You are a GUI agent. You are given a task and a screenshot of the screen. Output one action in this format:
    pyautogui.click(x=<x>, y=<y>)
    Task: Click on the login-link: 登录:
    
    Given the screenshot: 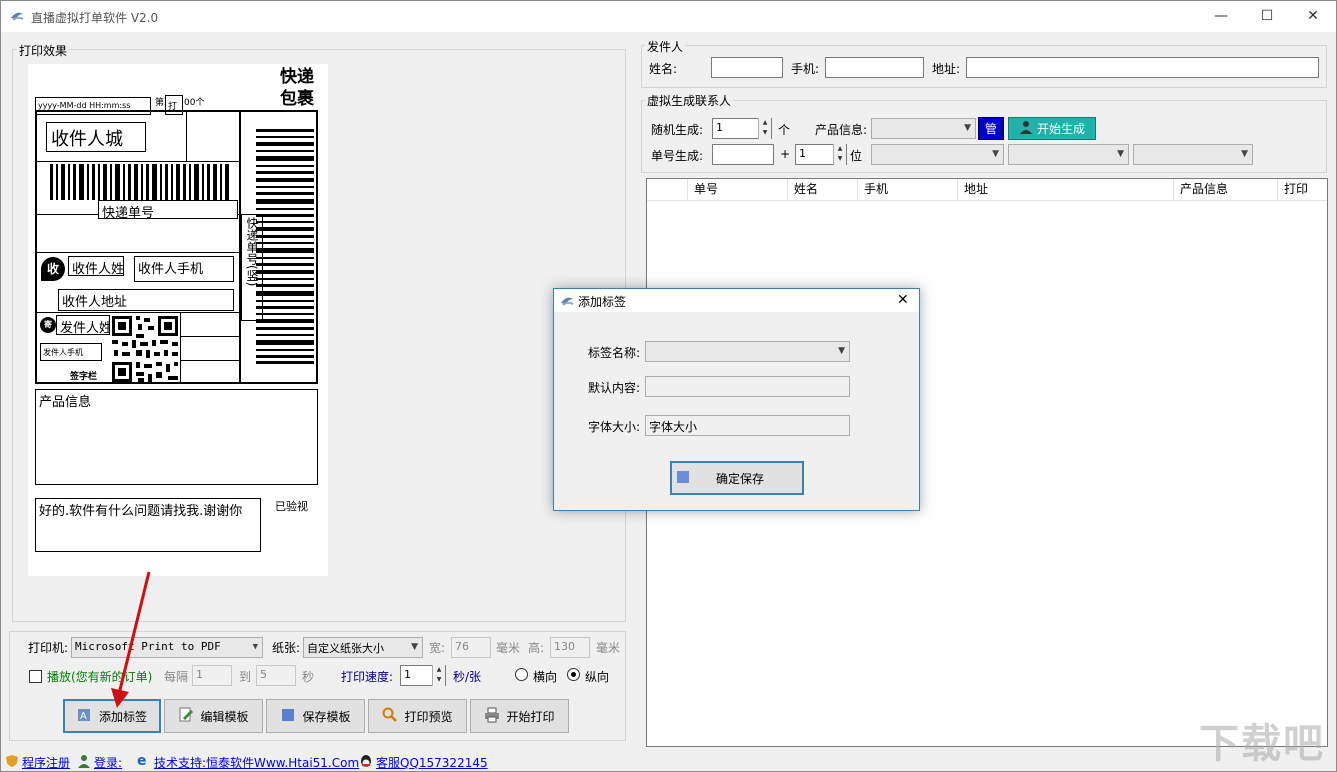 What is the action you would take?
    pyautogui.click(x=108, y=762)
    